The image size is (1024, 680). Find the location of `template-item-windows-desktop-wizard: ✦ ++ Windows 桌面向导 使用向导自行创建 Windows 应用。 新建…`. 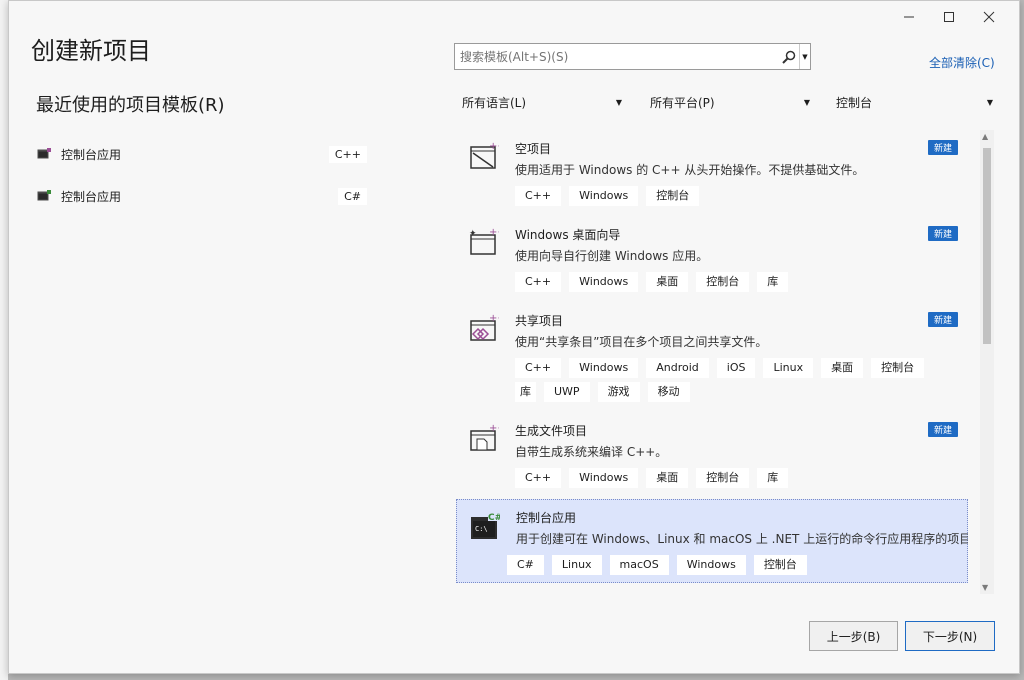

template-item-windows-desktop-wizard: ✦ ++ Windows 桌面向导 使用向导自行创建 Windows 应用。 新建… is located at coordinates (712, 257).